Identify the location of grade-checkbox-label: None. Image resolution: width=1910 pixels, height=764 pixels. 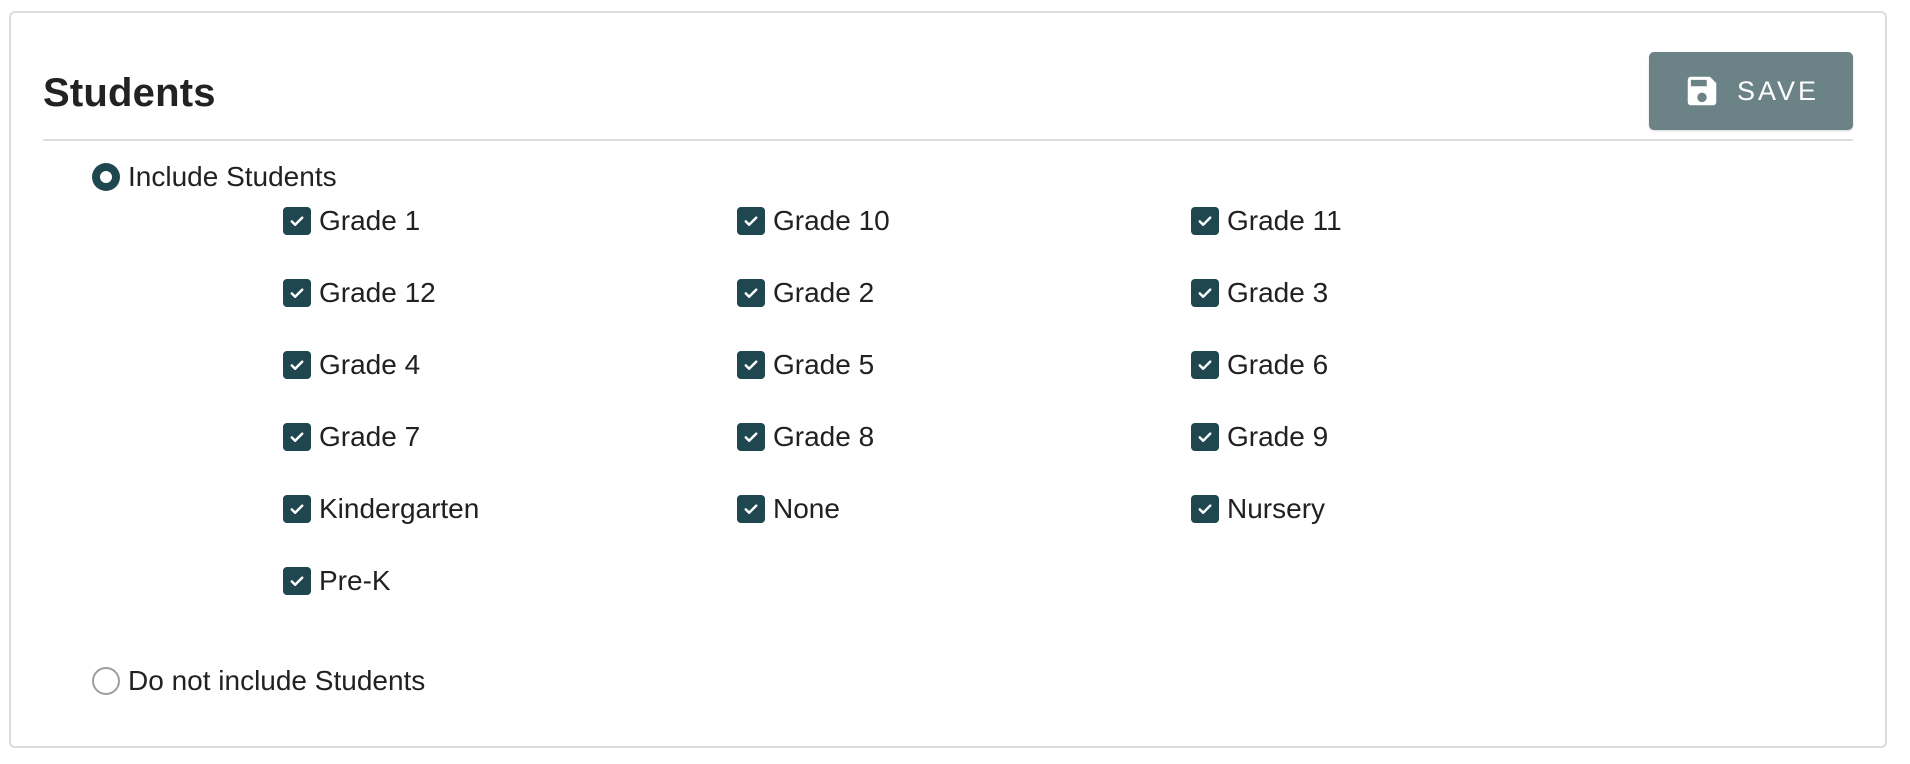
(806, 508).